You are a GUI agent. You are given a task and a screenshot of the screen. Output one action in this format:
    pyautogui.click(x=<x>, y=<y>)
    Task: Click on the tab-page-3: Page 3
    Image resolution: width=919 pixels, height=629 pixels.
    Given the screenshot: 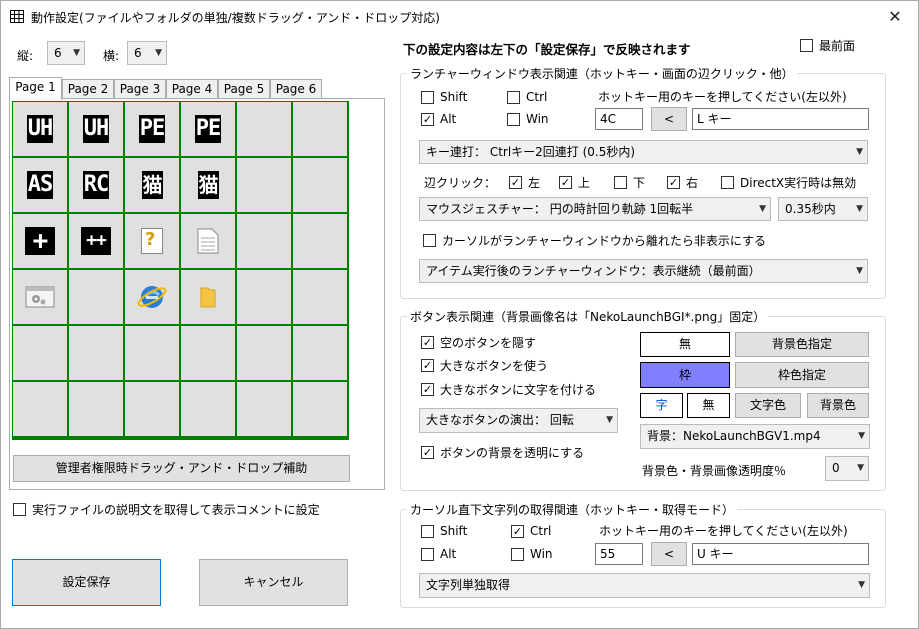 What is the action you would take?
    pyautogui.click(x=140, y=89)
    